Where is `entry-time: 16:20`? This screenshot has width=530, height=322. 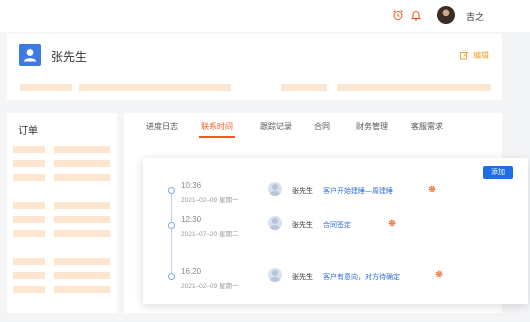
entry-time: 16:20 is located at coordinates (191, 271).